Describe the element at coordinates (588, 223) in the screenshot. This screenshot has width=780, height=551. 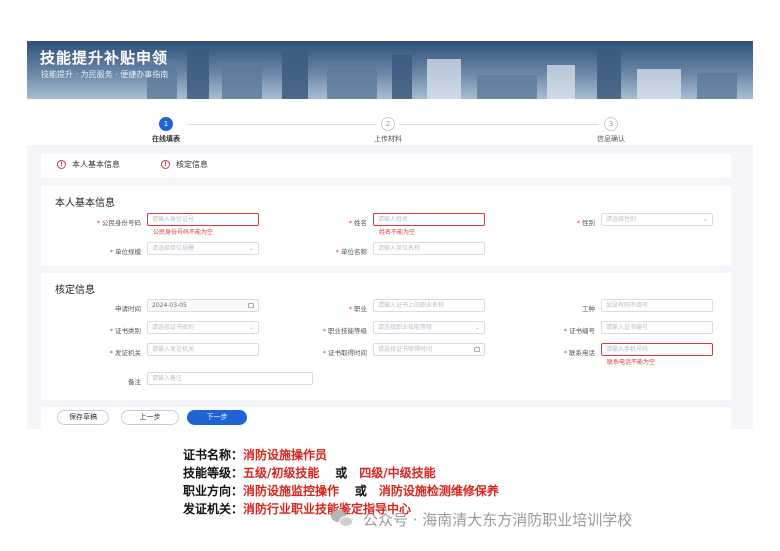
I see `field-label: 性别` at that location.